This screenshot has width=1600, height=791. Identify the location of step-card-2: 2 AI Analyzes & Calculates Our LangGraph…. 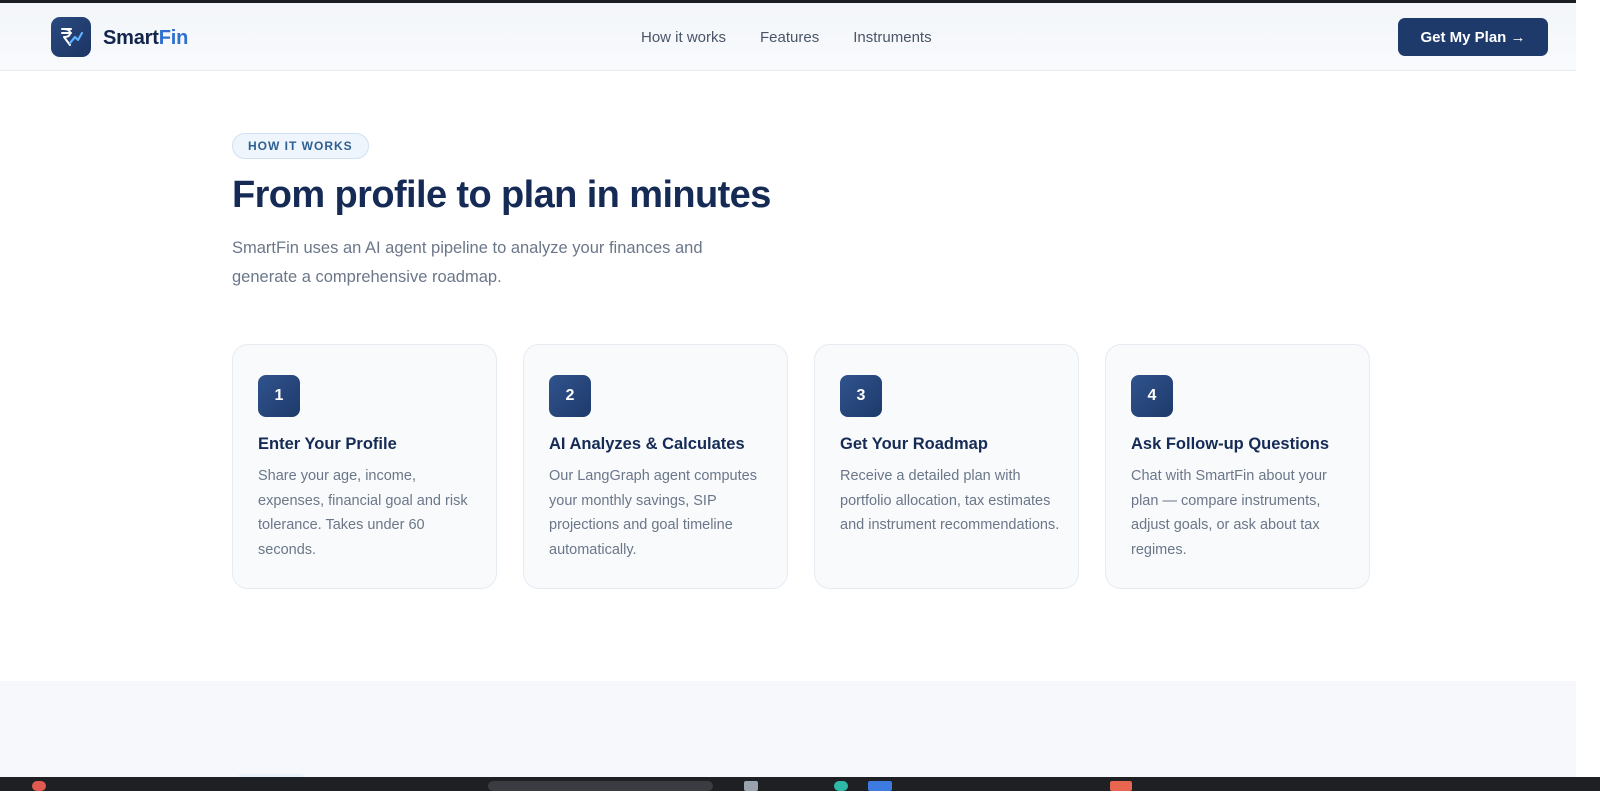
(655, 466).